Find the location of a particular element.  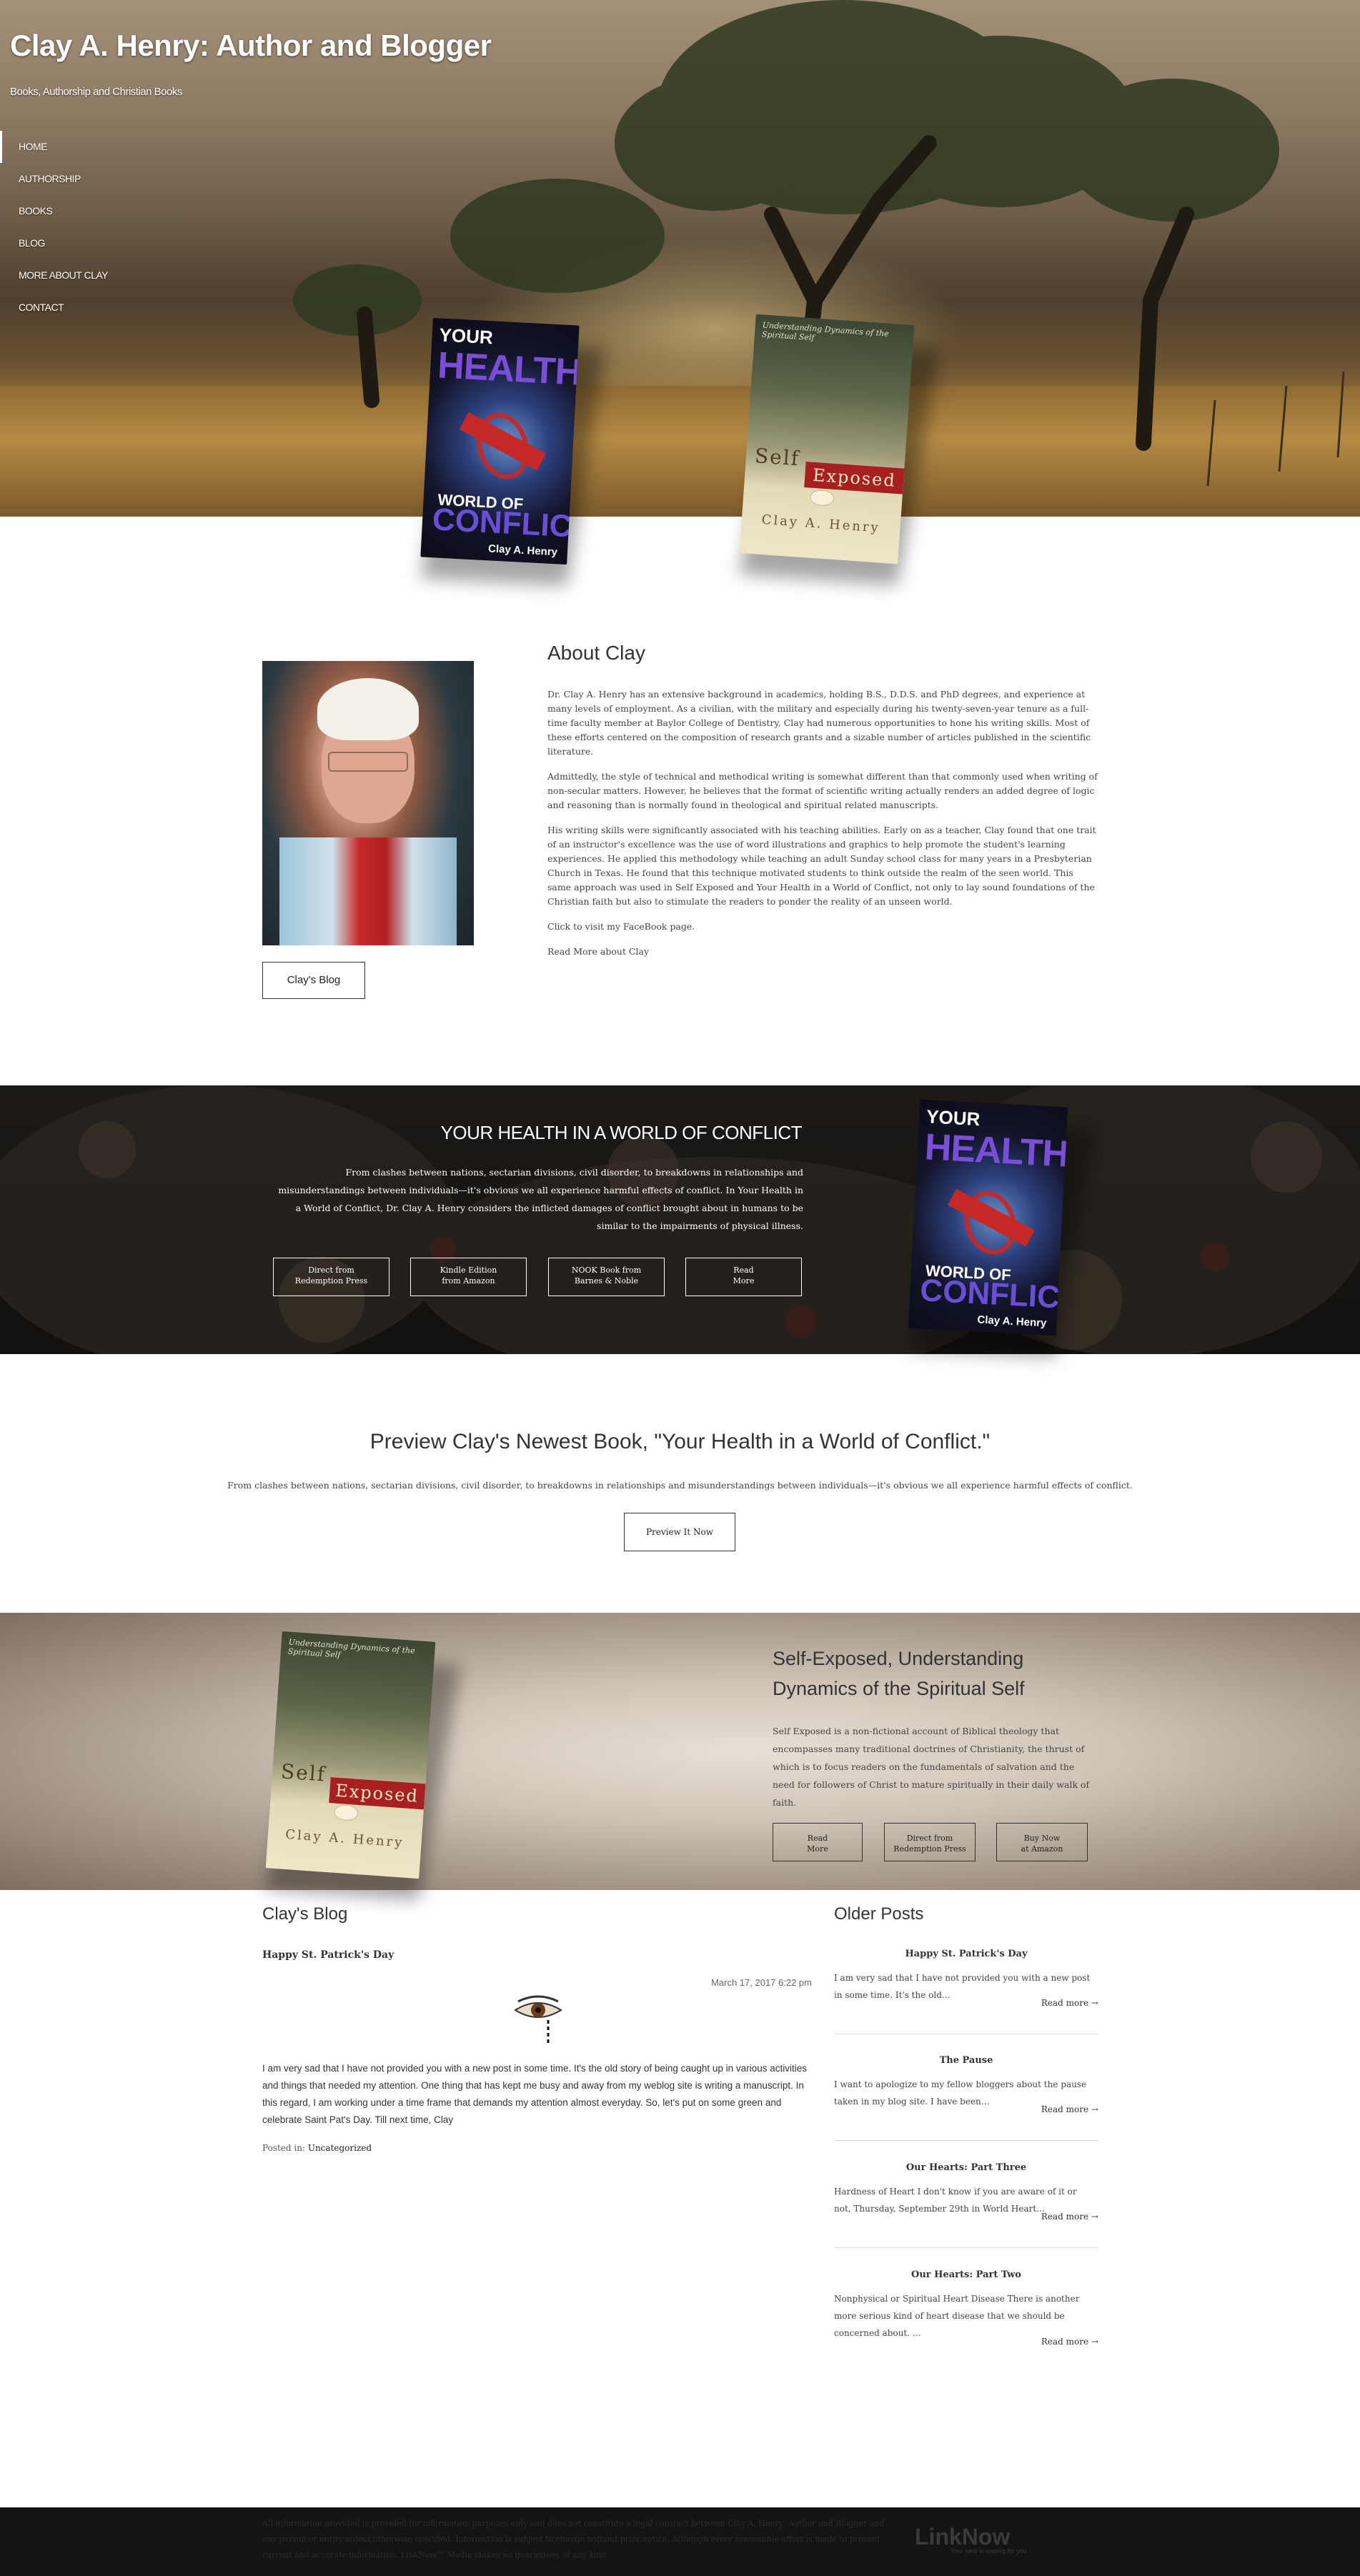

self-redemption-press-button: Direct from Redemption Press is located at coordinates (930, 1842).